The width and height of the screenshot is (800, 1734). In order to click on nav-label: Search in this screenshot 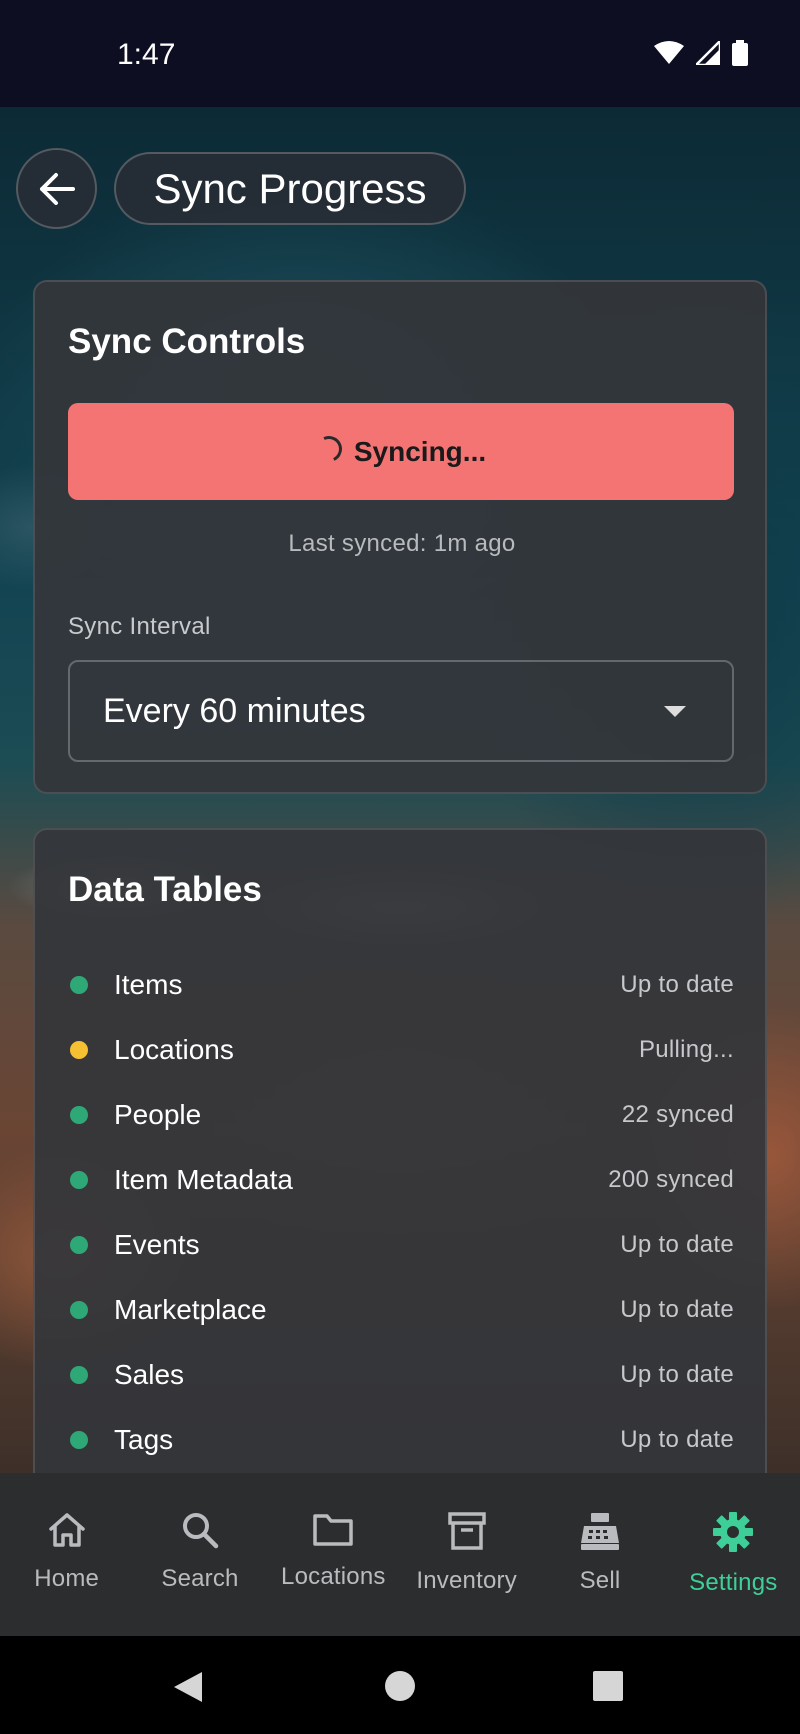, I will do `click(200, 1578)`.